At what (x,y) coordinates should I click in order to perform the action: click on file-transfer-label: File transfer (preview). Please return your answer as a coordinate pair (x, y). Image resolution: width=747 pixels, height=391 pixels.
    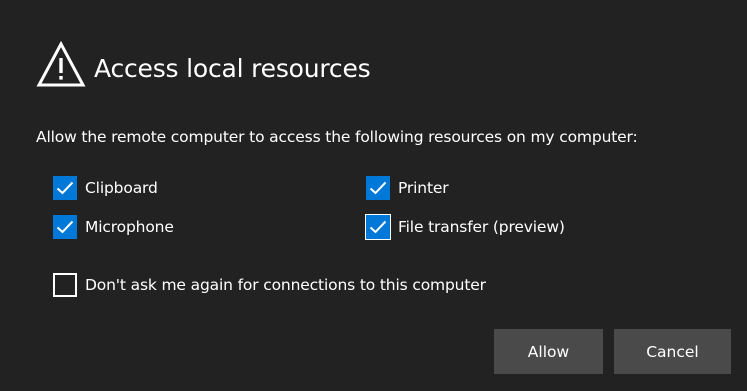
    Looking at the image, I should click on (481, 227).